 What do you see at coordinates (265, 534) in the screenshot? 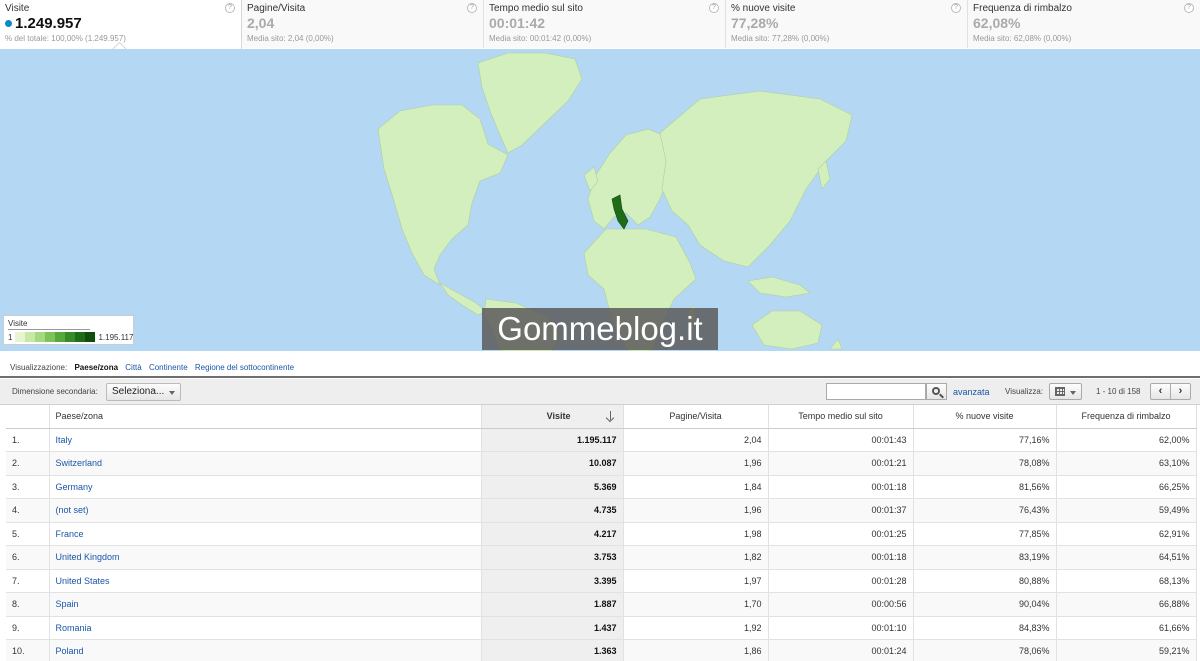
I see `country-link: France` at bounding box center [265, 534].